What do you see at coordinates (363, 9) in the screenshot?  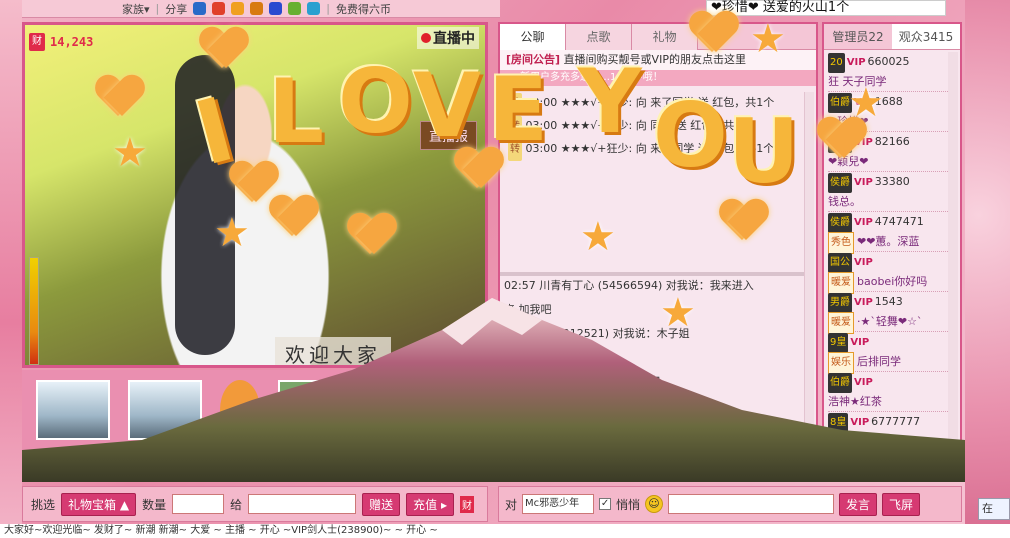 I see `free-coins-link: 免费得六币` at bounding box center [363, 9].